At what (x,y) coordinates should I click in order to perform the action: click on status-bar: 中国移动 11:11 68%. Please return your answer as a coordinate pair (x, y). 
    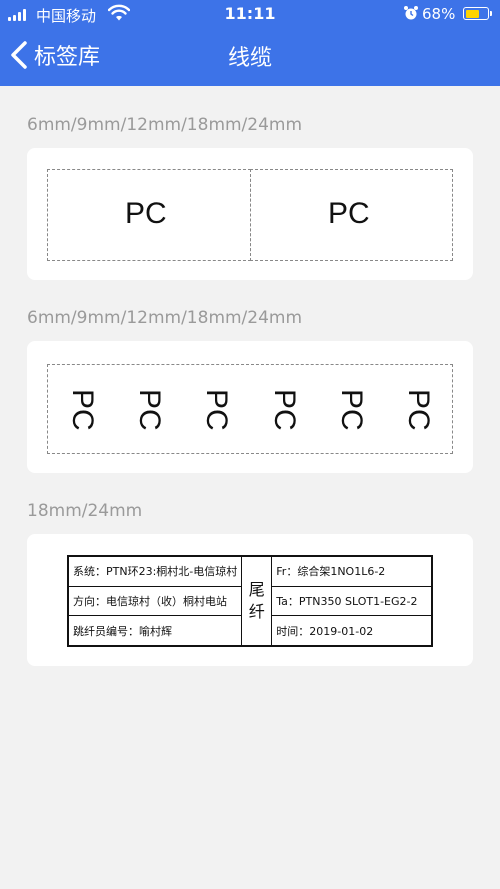
    Looking at the image, I should click on (250, 14).